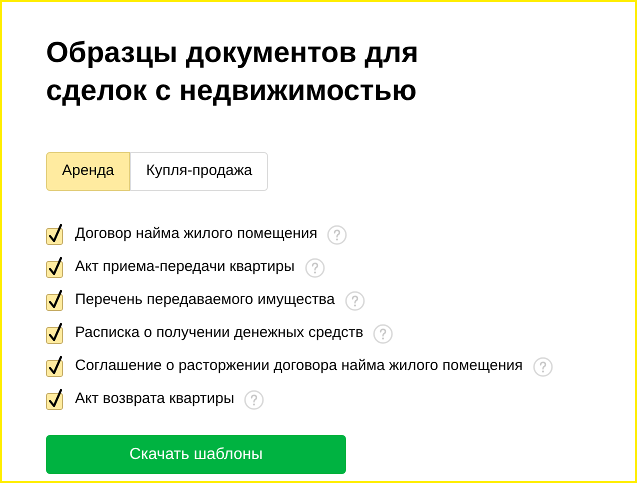 This screenshot has height=483, width=637. I want to click on document-label: Соглашение о расторжении договора найма жилого помещения, so click(299, 366).